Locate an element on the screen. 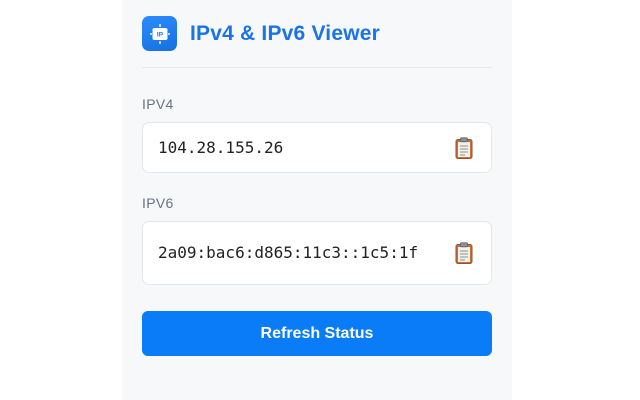 The width and height of the screenshot is (640, 400). ipv4-label: IPV4 is located at coordinates (158, 104).